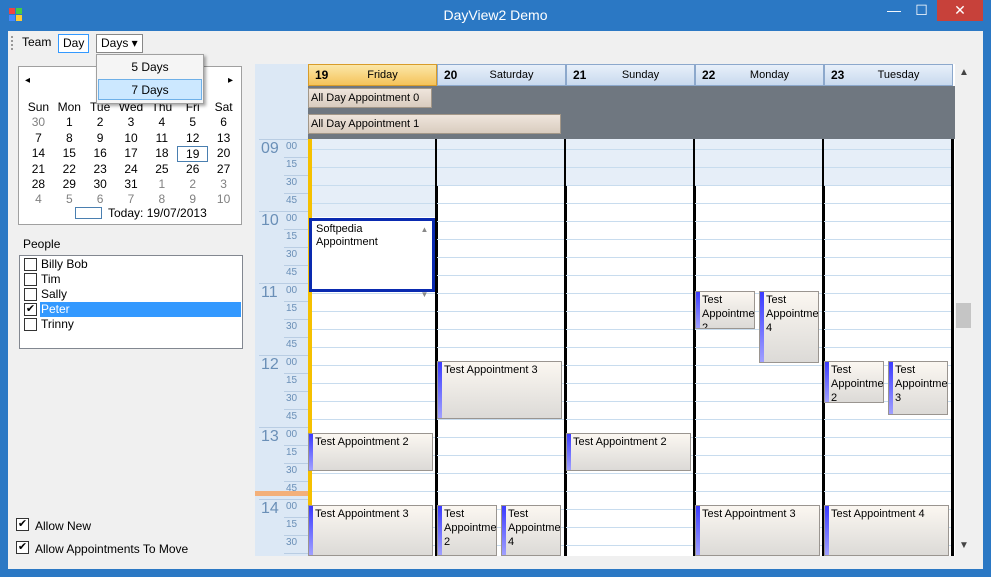  Describe the element at coordinates (74, 43) in the screenshot. I see `day-button: Day` at that location.